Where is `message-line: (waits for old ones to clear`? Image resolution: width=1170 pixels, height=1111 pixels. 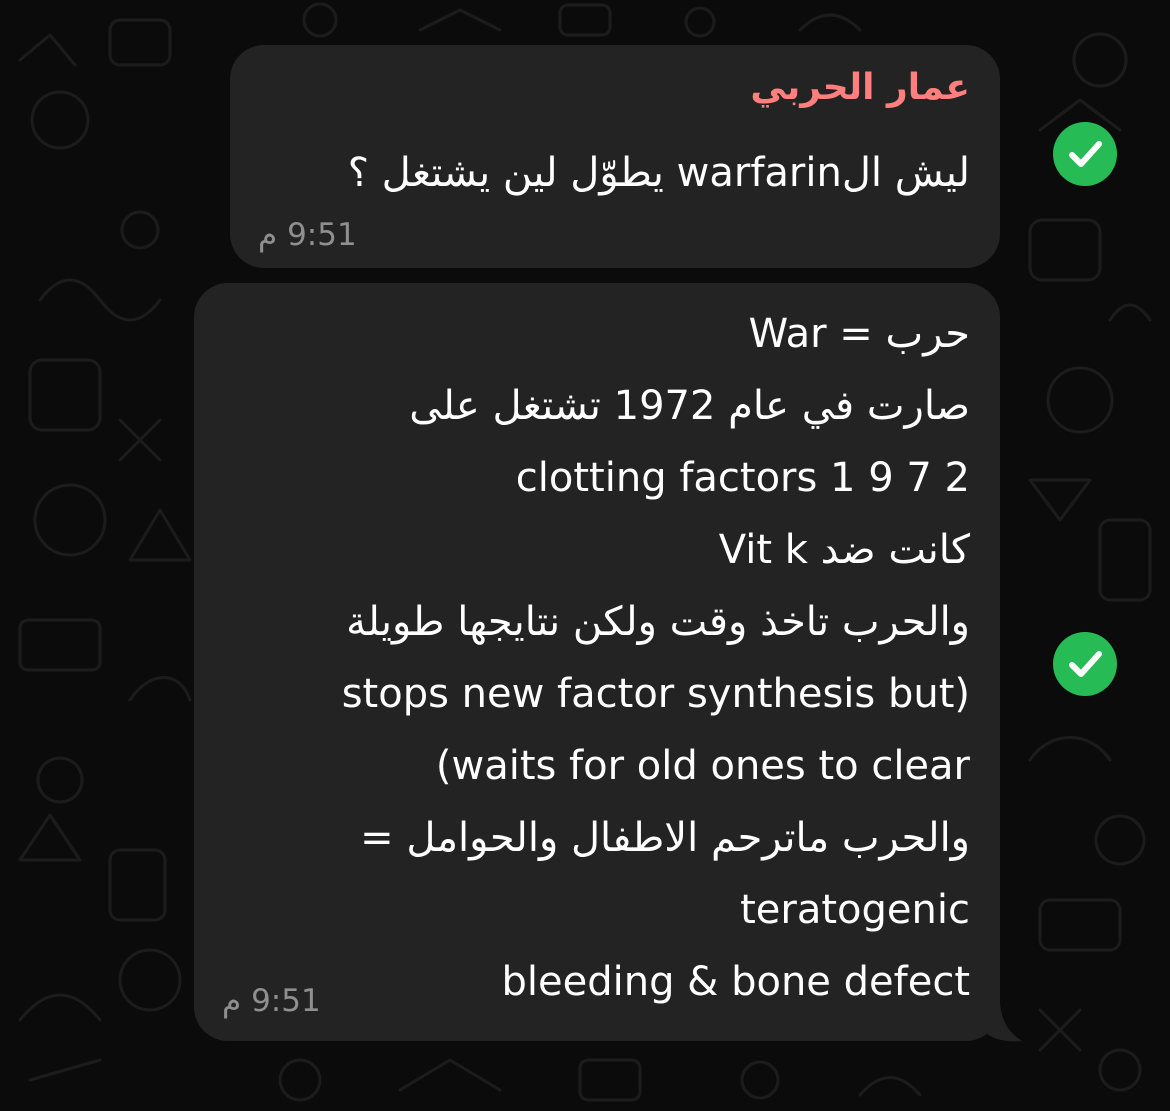
message-line: (waits for old ones to clear is located at coordinates (702, 766).